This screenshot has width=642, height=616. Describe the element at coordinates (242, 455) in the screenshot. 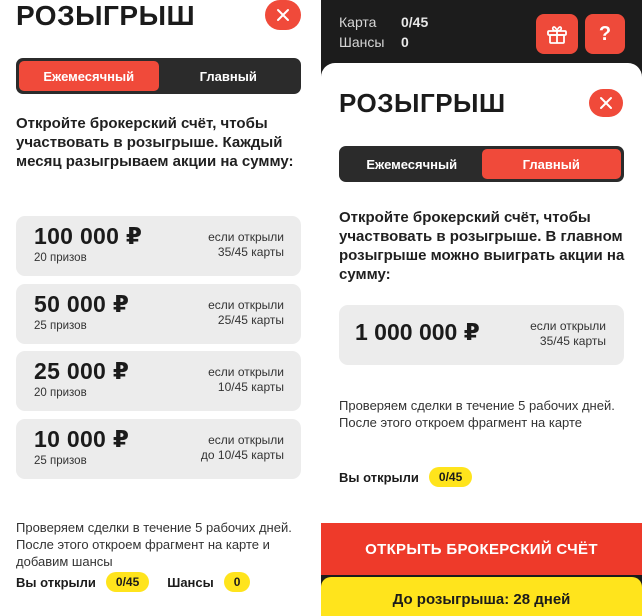

I see `prize-condition-cards: до 10/45 карты` at that location.